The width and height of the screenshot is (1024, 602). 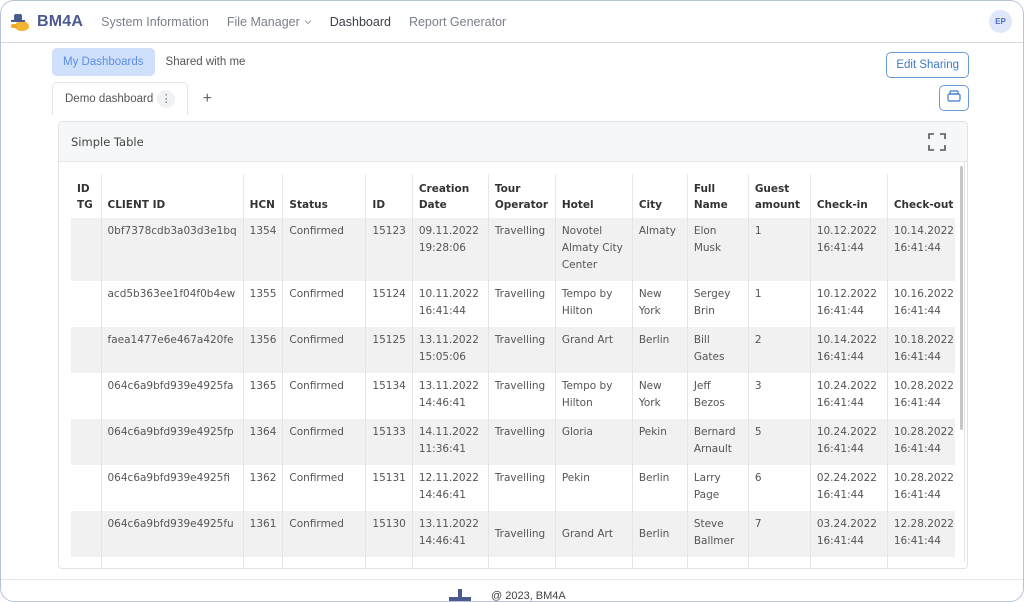 What do you see at coordinates (714, 432) in the screenshot?
I see `cell-text: Bernard` at bounding box center [714, 432].